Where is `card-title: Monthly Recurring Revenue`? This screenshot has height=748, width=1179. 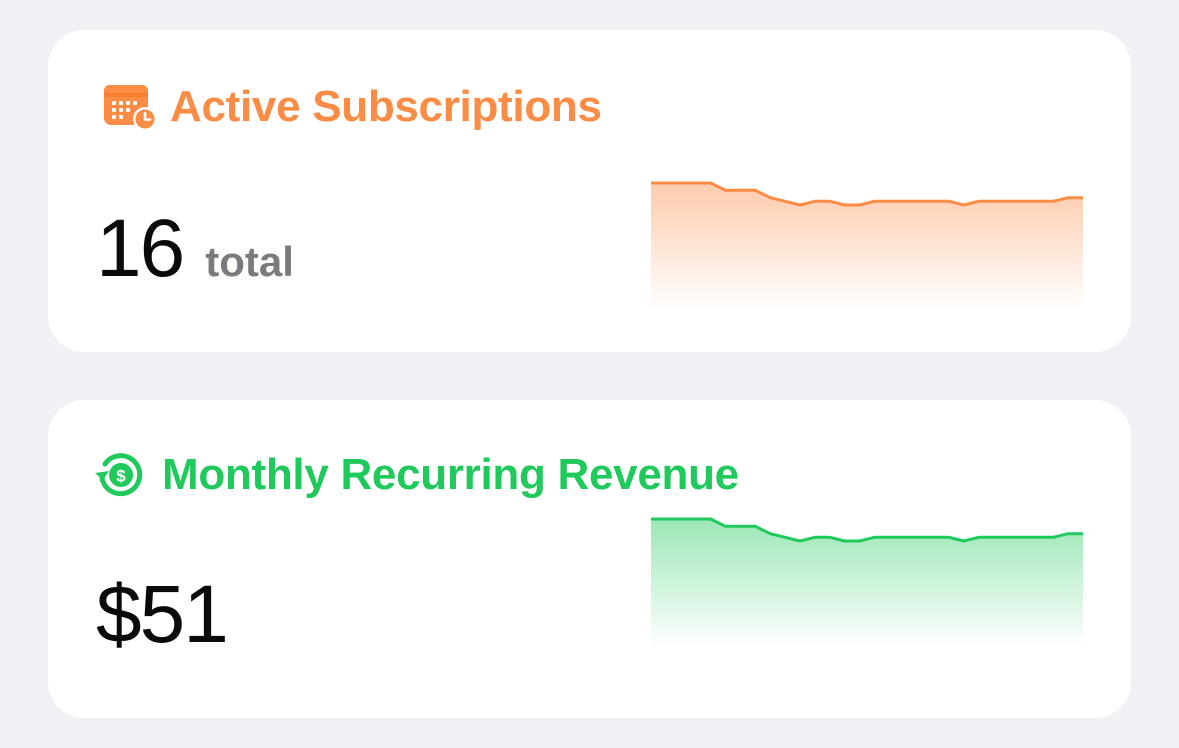
card-title: Monthly Recurring Revenue is located at coordinates (450, 474).